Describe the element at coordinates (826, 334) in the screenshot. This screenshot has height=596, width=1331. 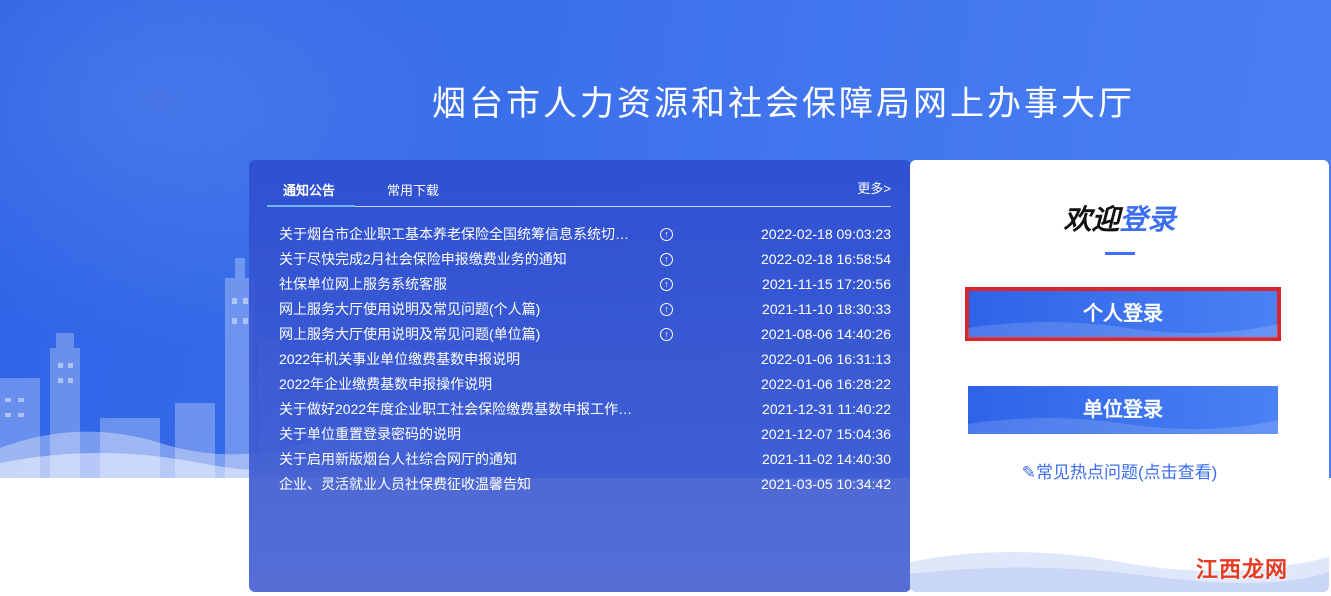
I see `notice-date: 2021-08-06 14:40:26` at that location.